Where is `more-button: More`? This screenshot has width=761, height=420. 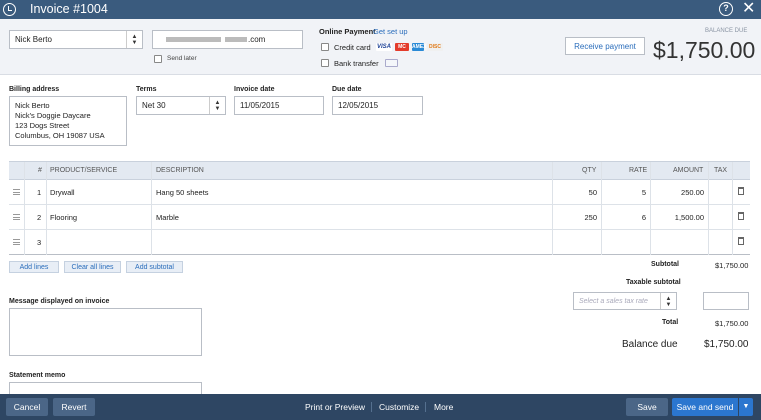 more-button: More is located at coordinates (443, 407).